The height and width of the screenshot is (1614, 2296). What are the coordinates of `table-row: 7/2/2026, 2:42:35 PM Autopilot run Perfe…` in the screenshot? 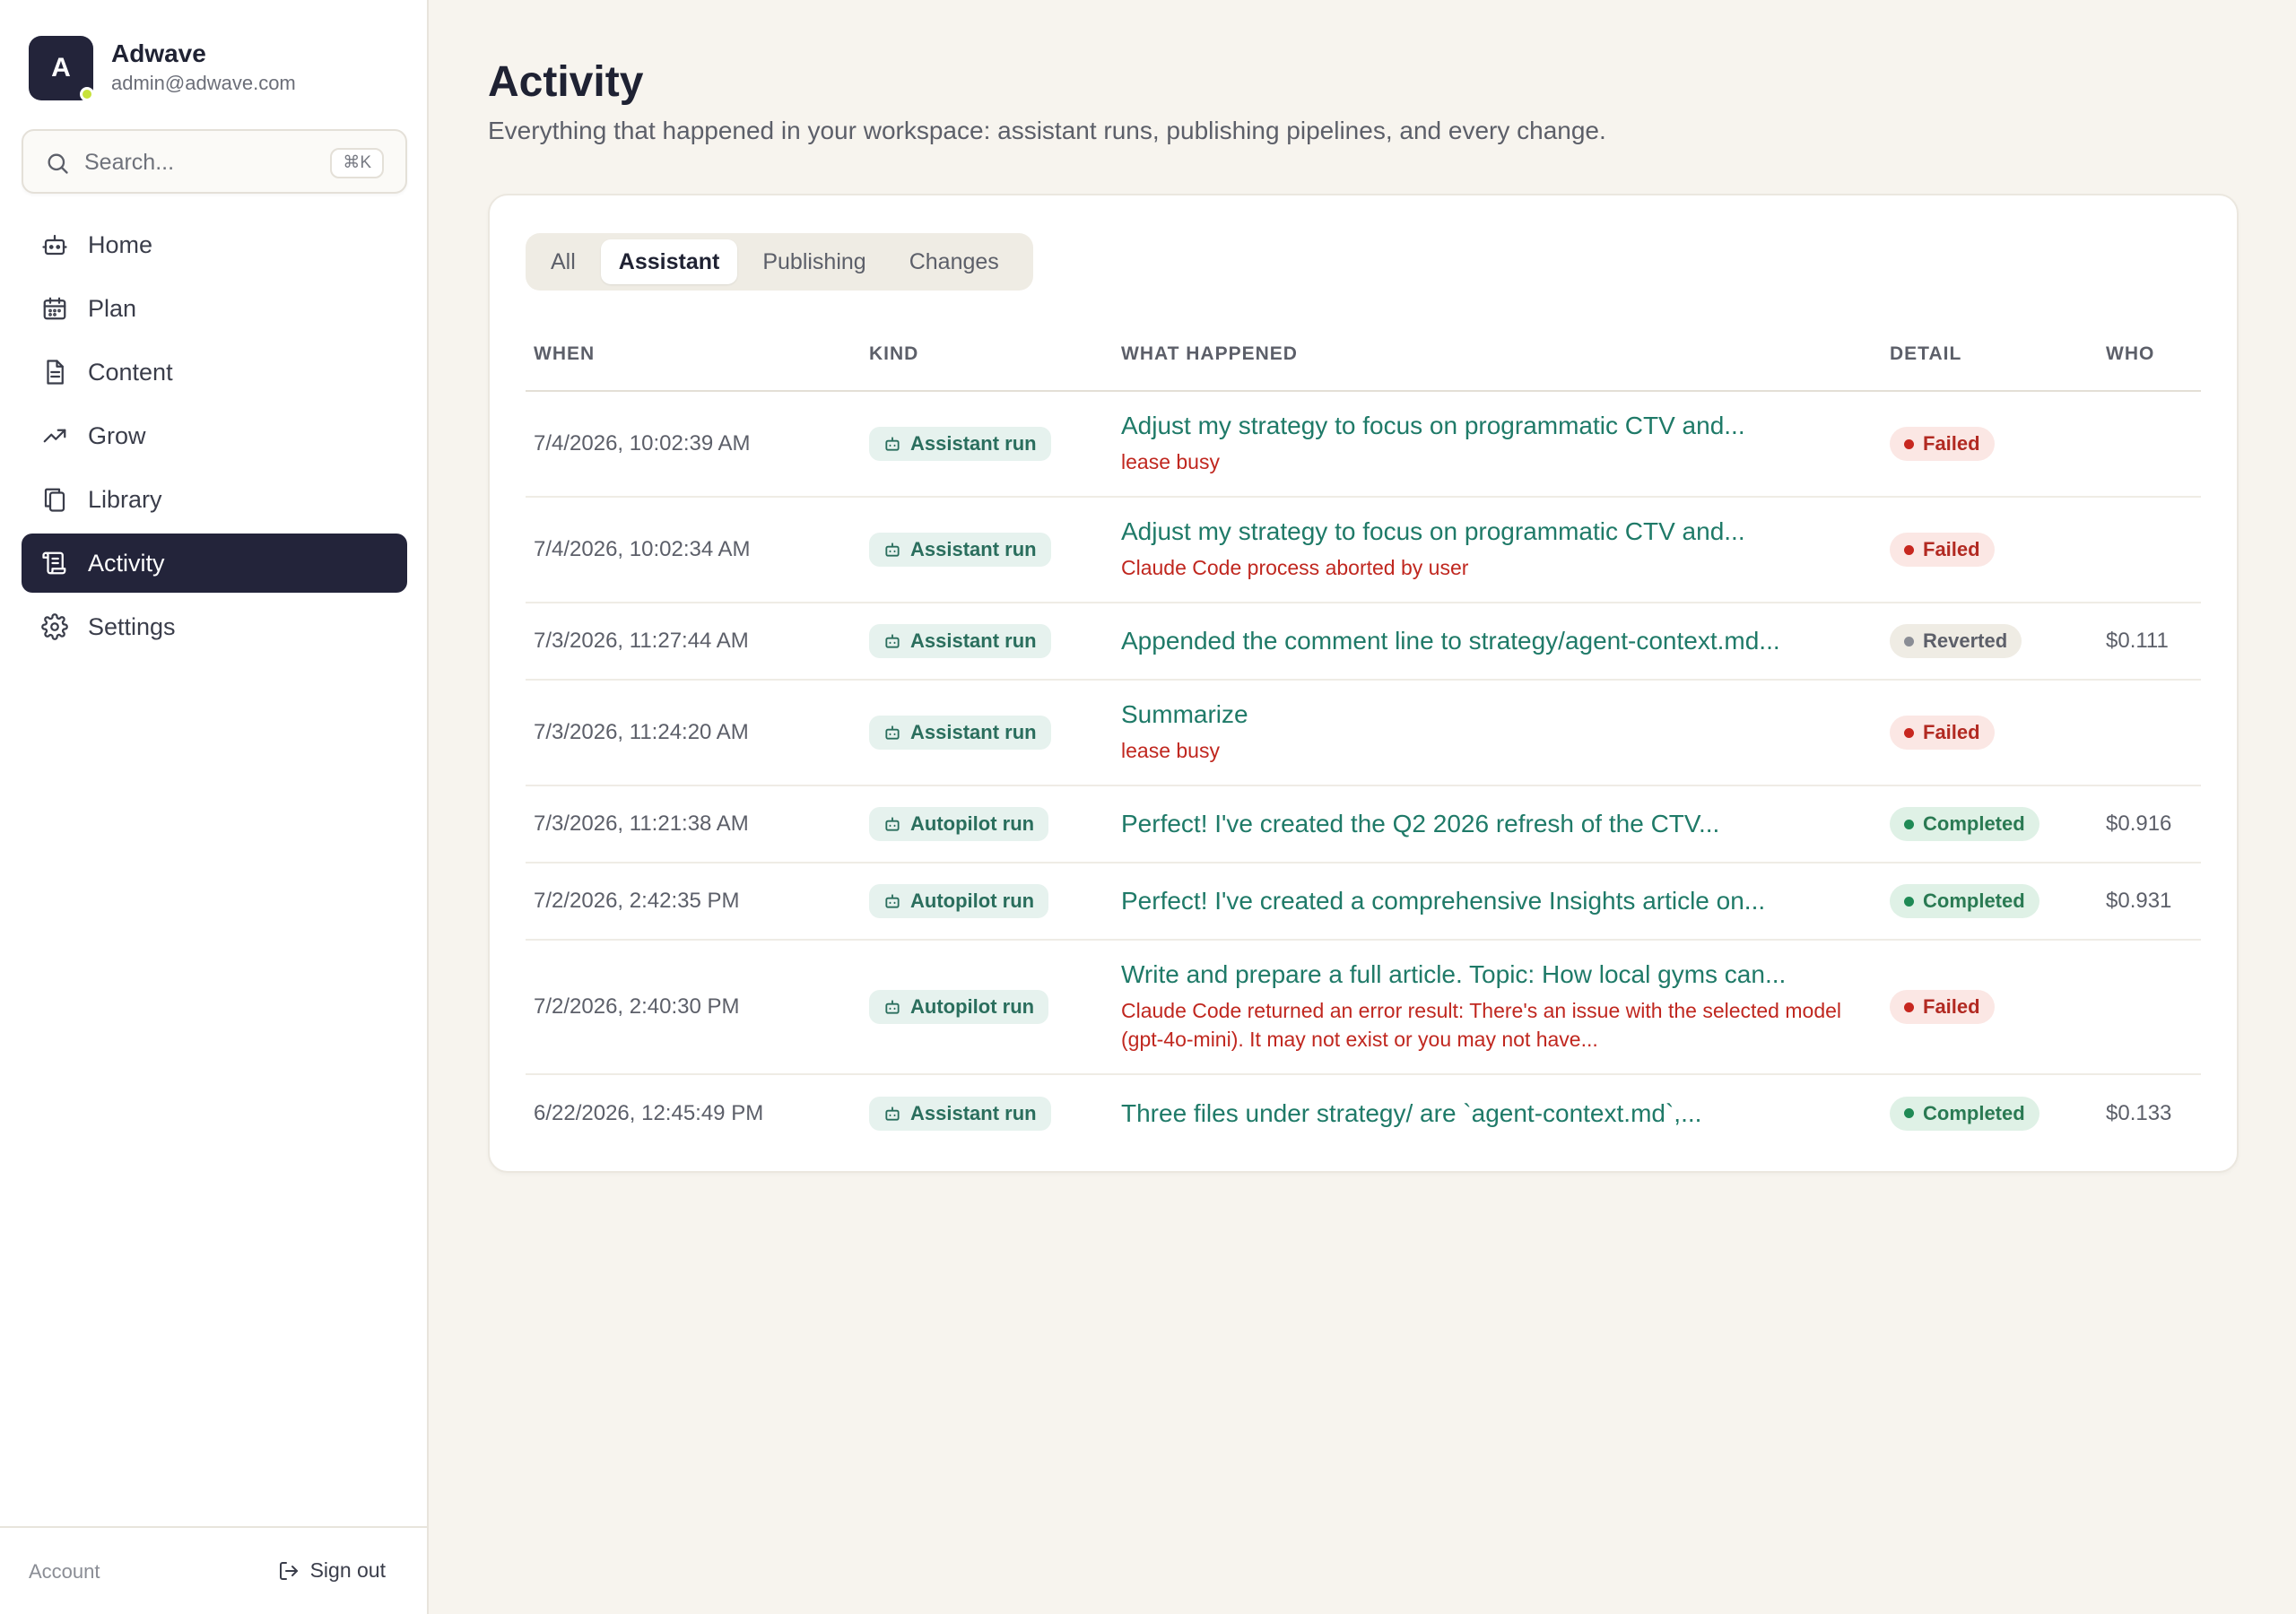 It's located at (1363, 902).